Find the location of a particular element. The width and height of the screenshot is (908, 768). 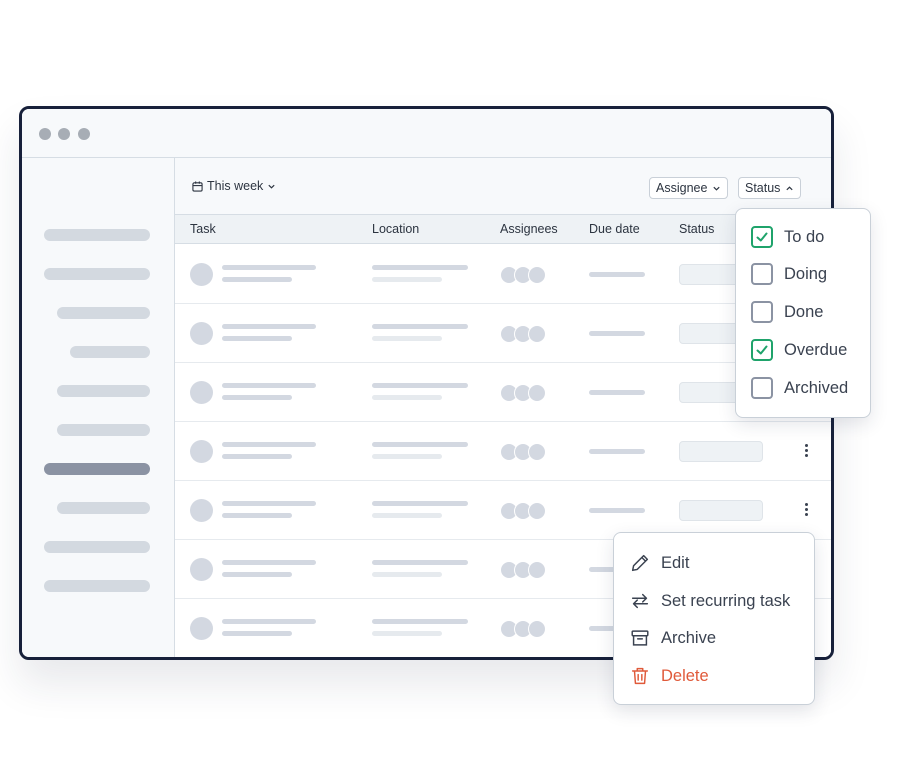

status-option-archived: Archived is located at coordinates (799, 388).